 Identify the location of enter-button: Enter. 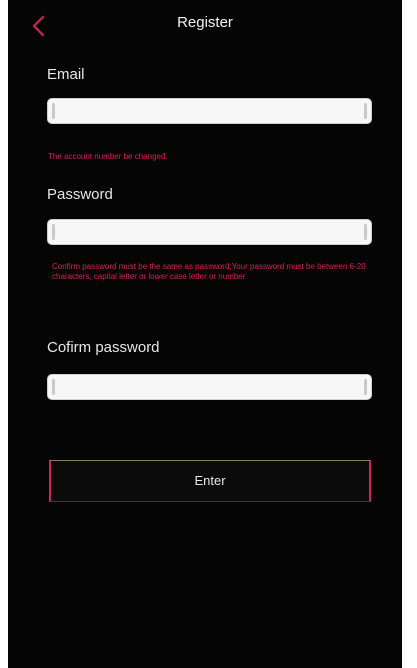
(210, 481).